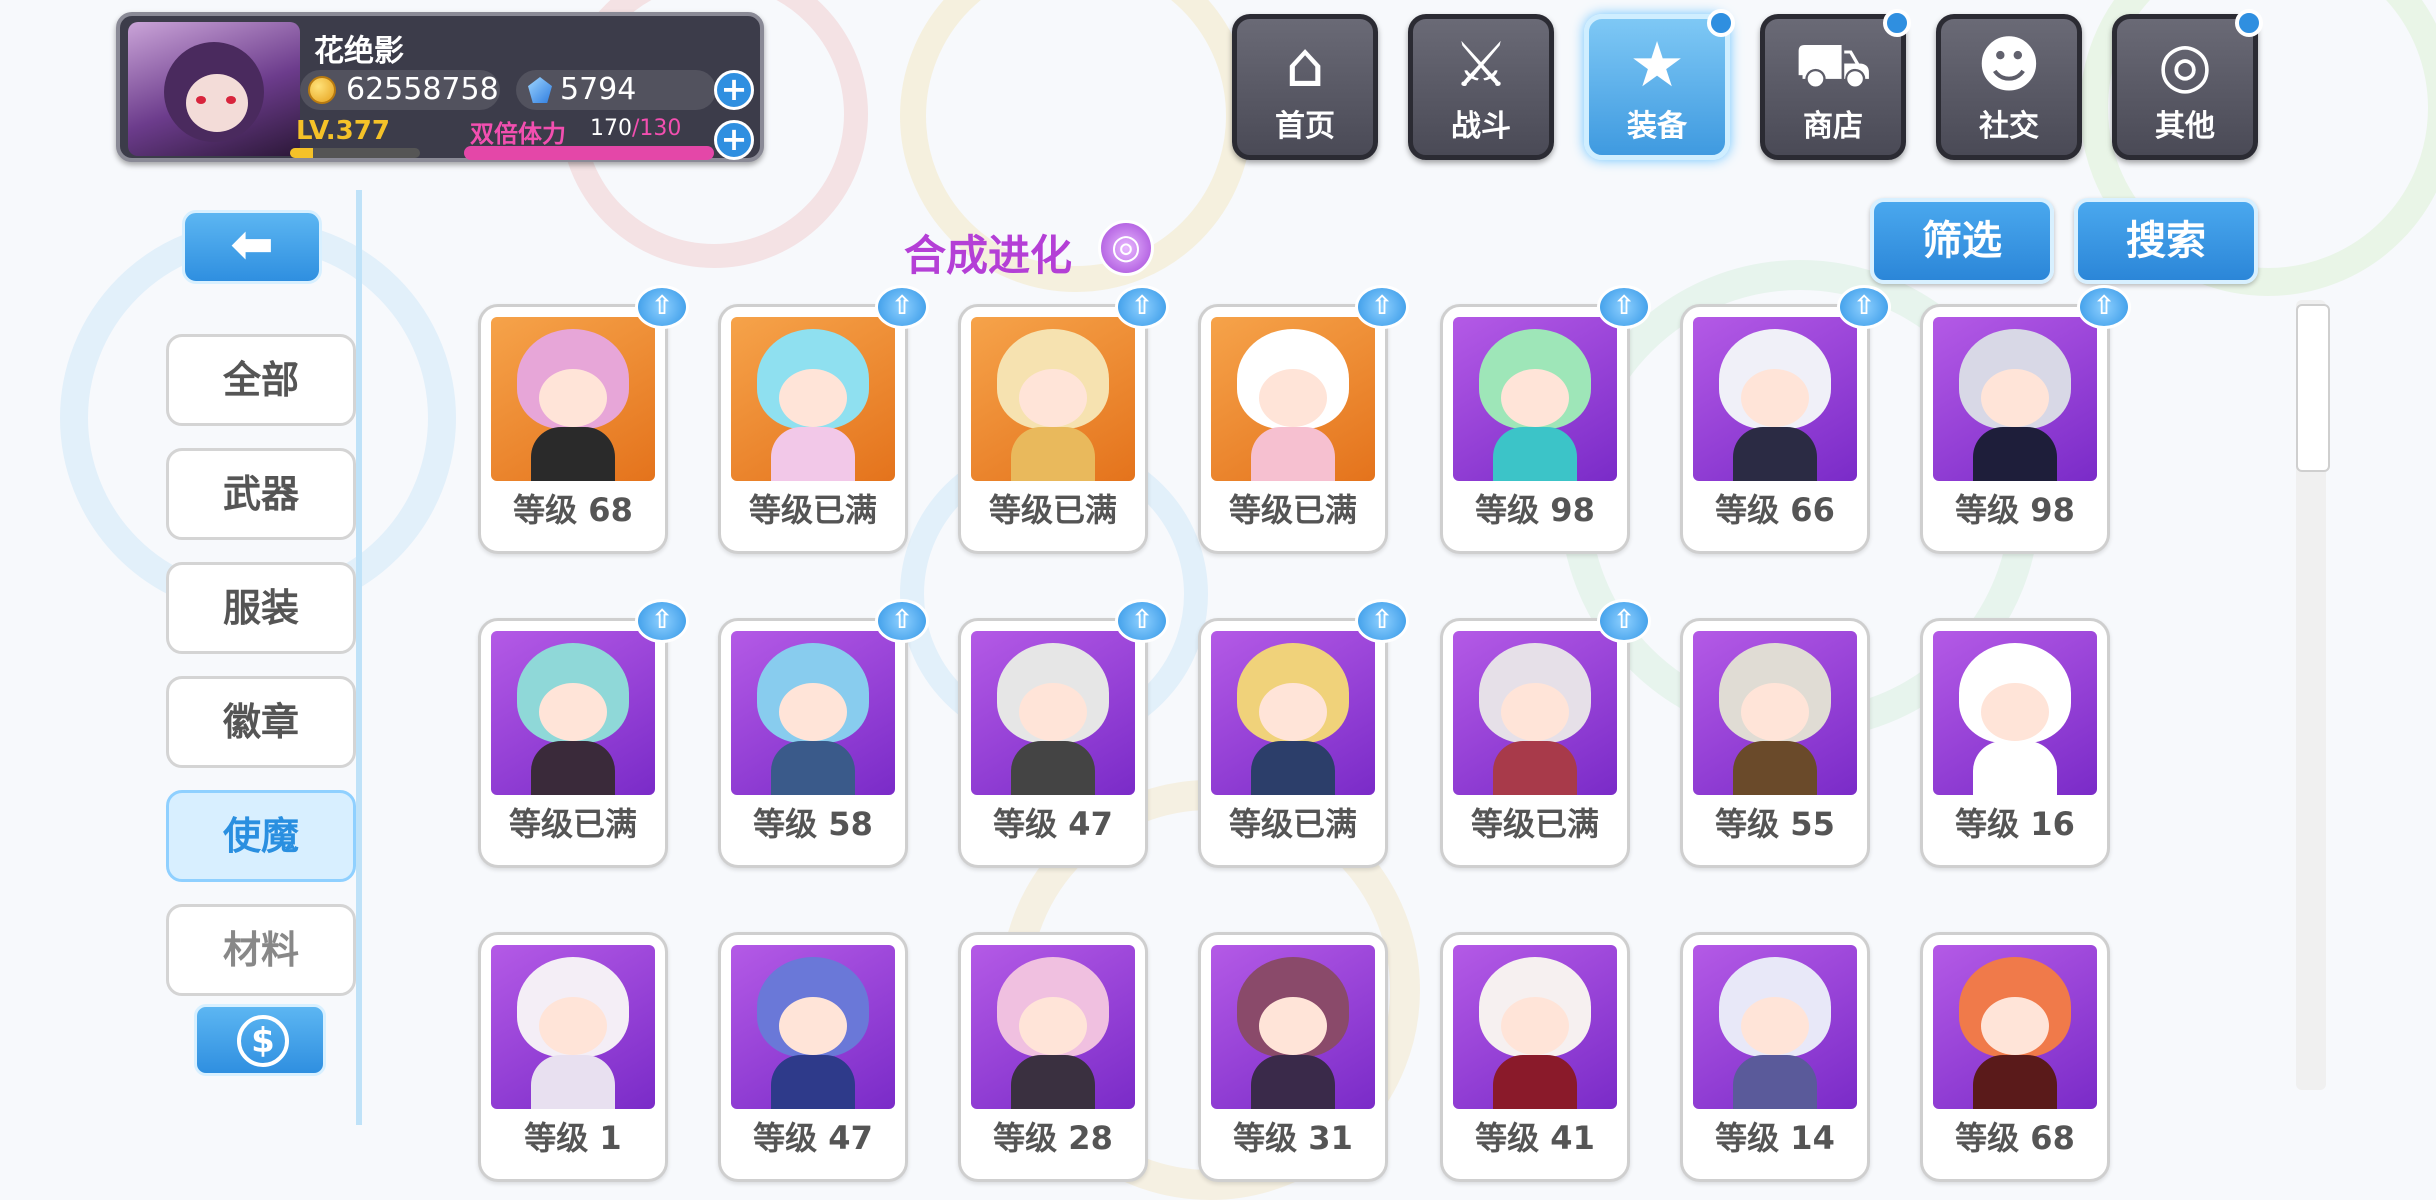 This screenshot has width=2436, height=1200. I want to click on familiar-card: 等级 58 ⇧, so click(823, 733).